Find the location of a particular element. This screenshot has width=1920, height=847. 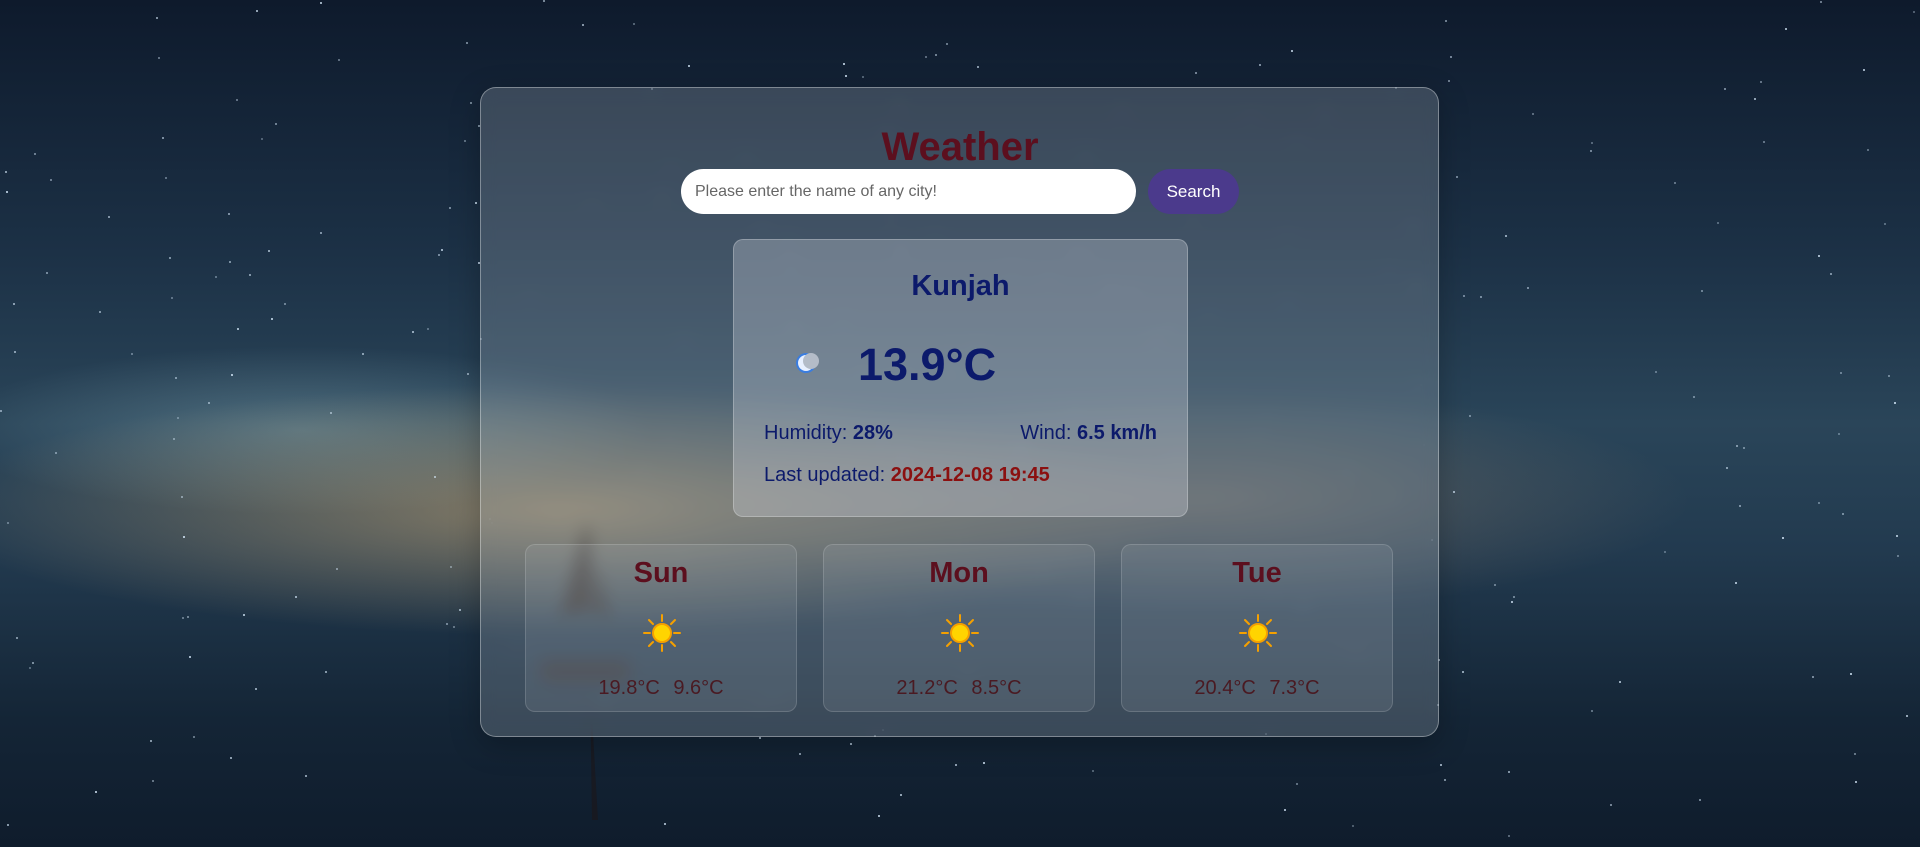

humidity: Humidity: 28% is located at coordinates (828, 433).